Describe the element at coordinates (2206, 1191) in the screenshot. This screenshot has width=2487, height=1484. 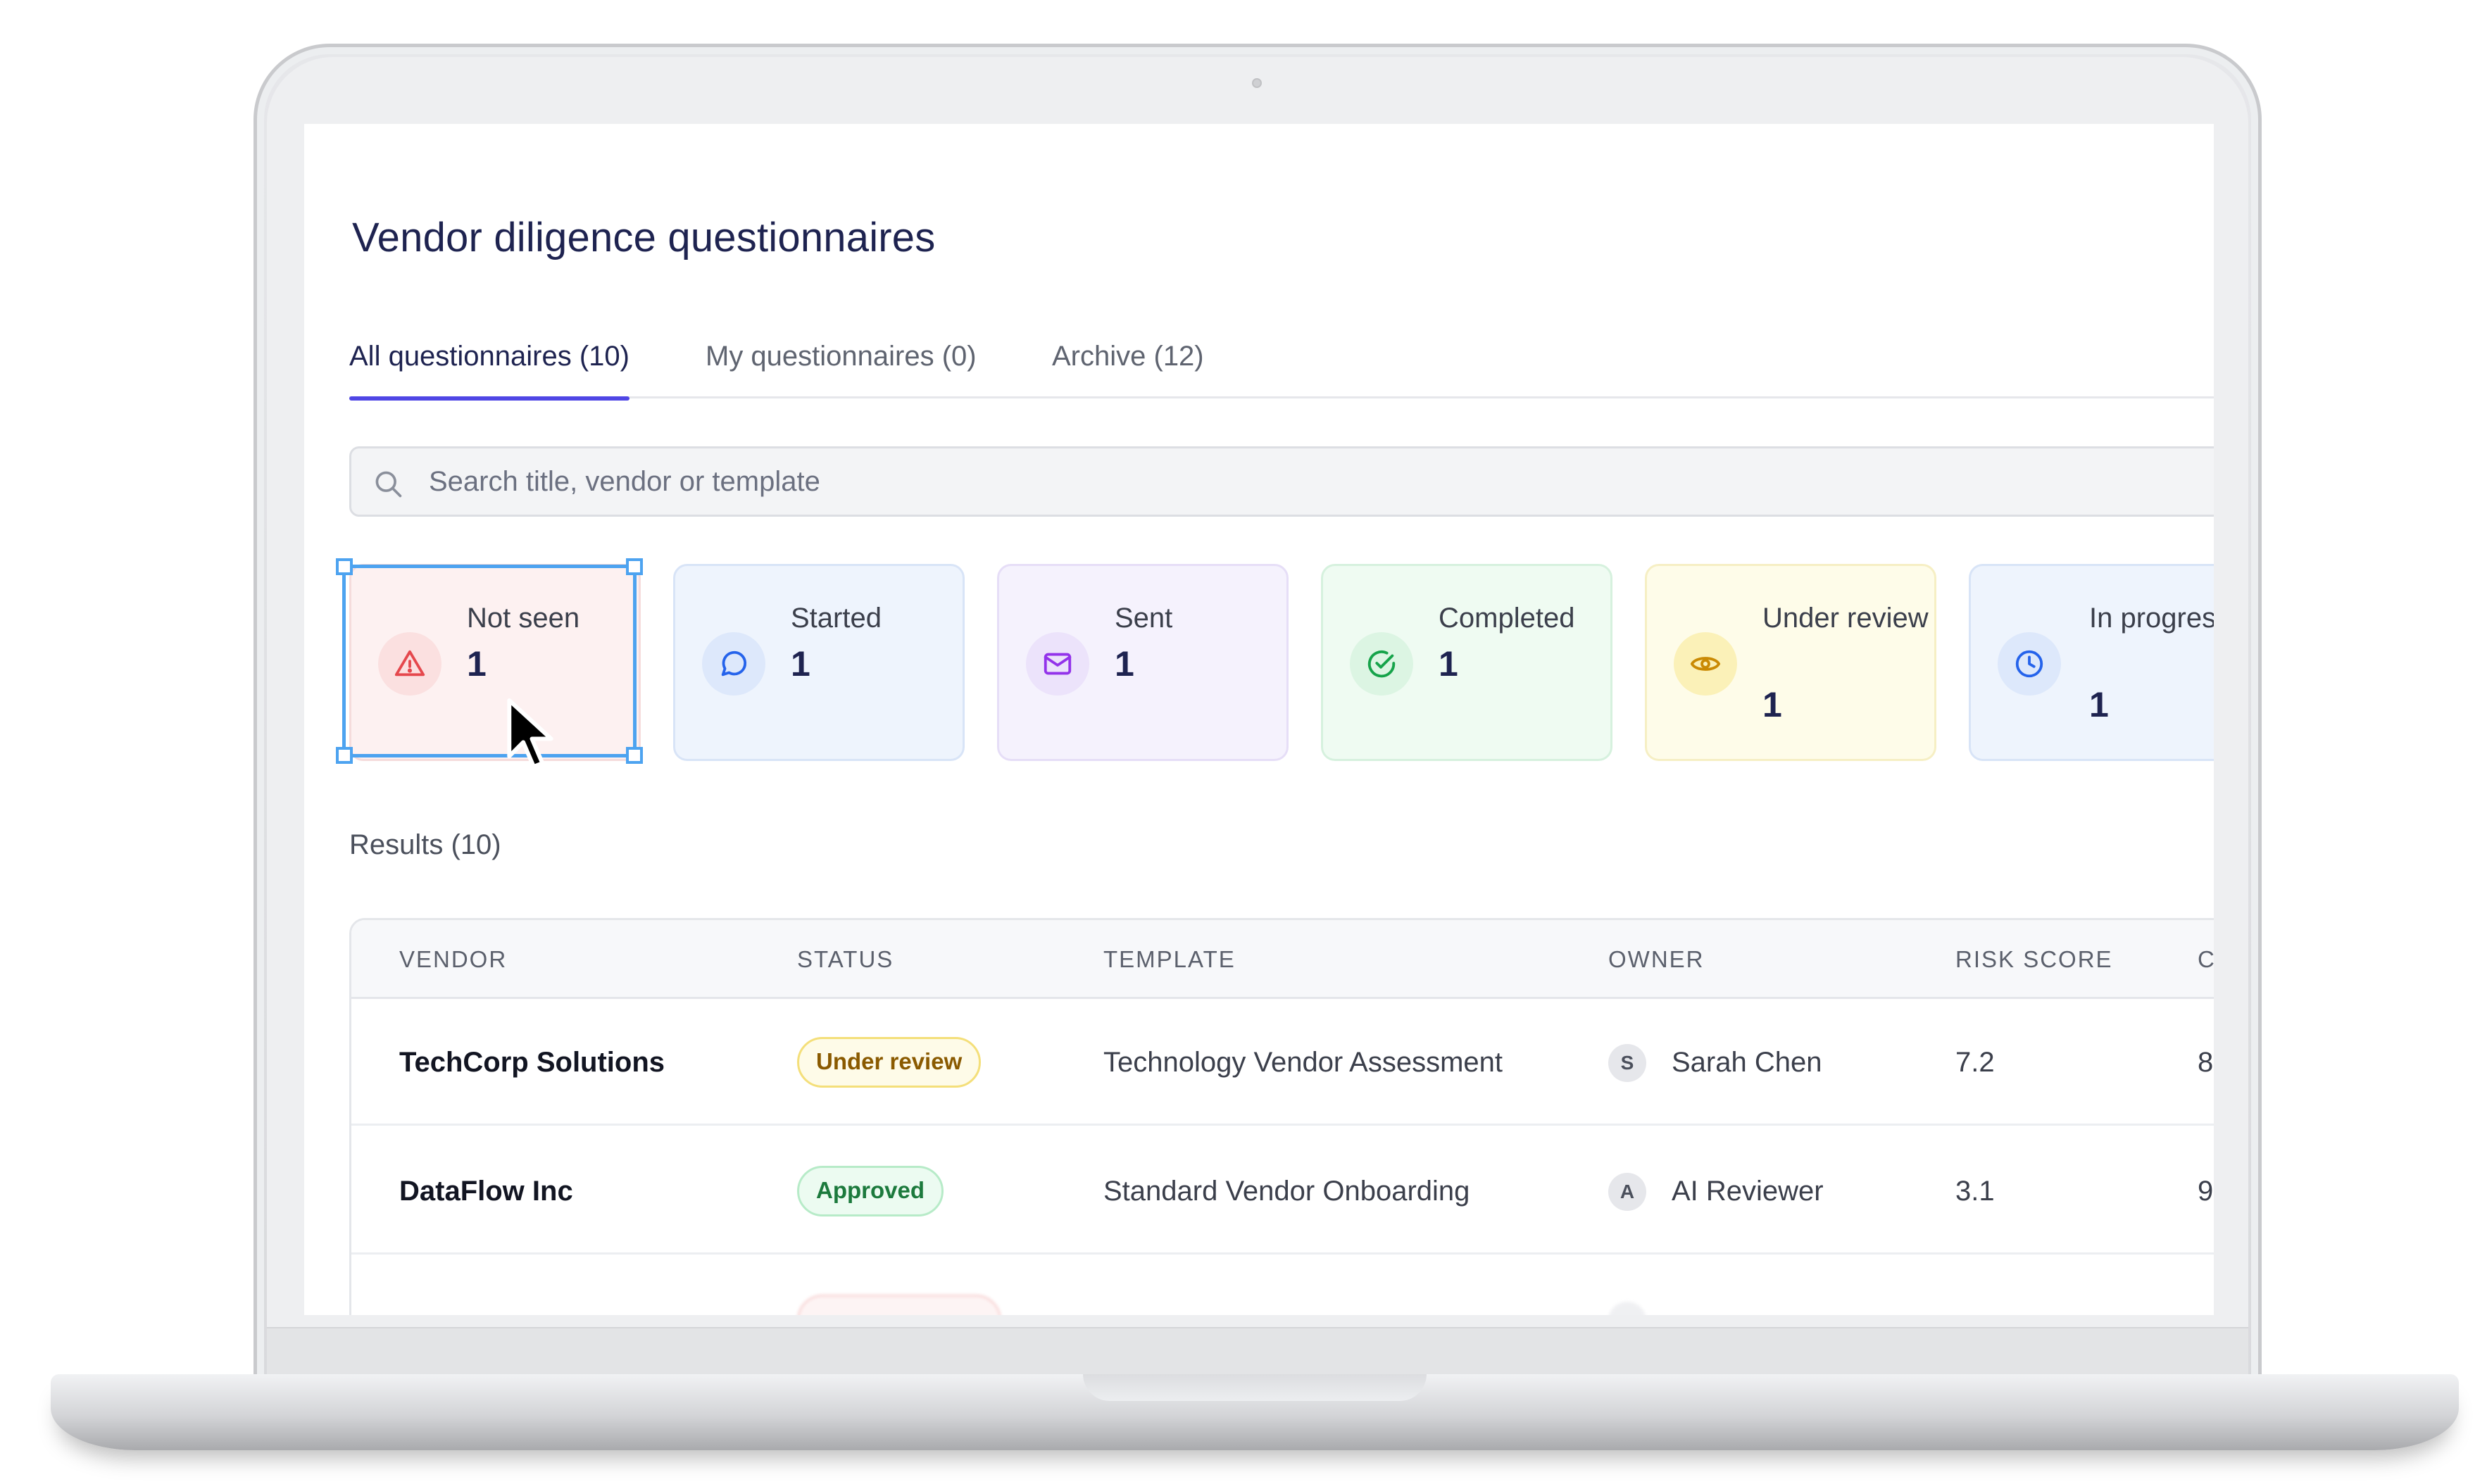
I see `extra-value: 9` at that location.